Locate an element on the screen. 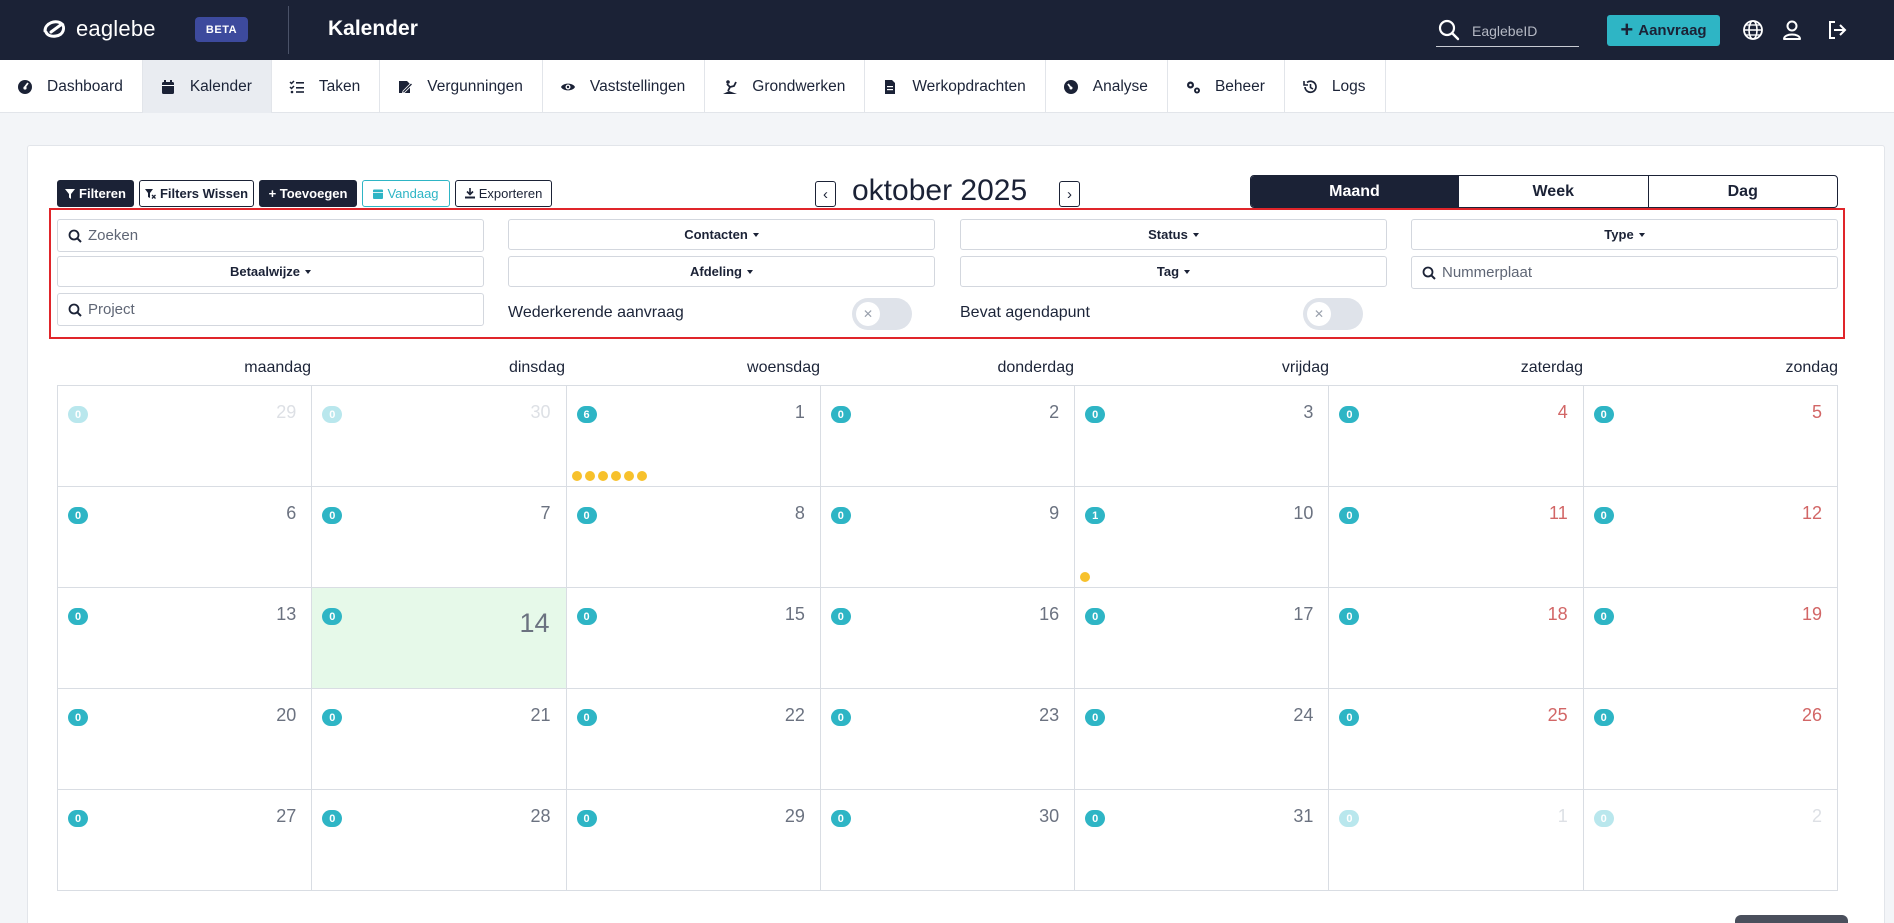 This screenshot has width=1894, height=923. day-number: 21 is located at coordinates (541, 715).